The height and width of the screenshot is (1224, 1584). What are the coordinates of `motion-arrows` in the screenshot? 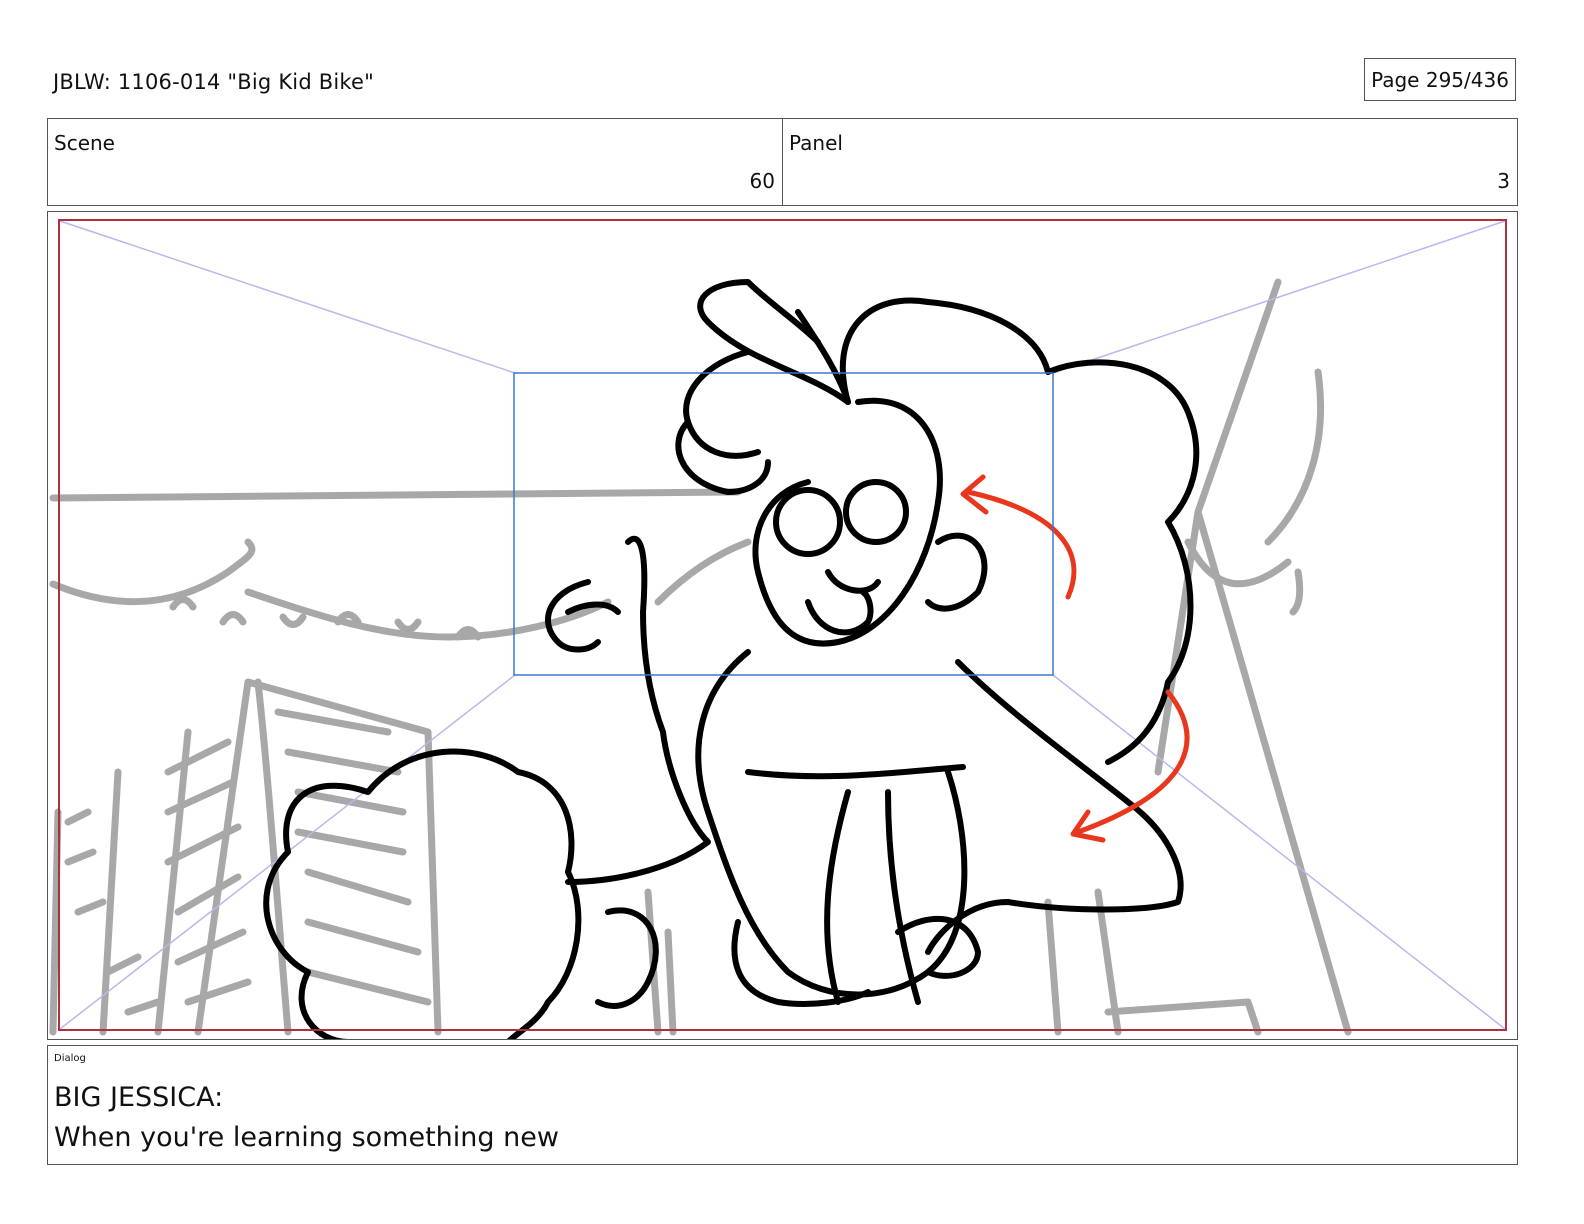 It's located at (1075, 658).